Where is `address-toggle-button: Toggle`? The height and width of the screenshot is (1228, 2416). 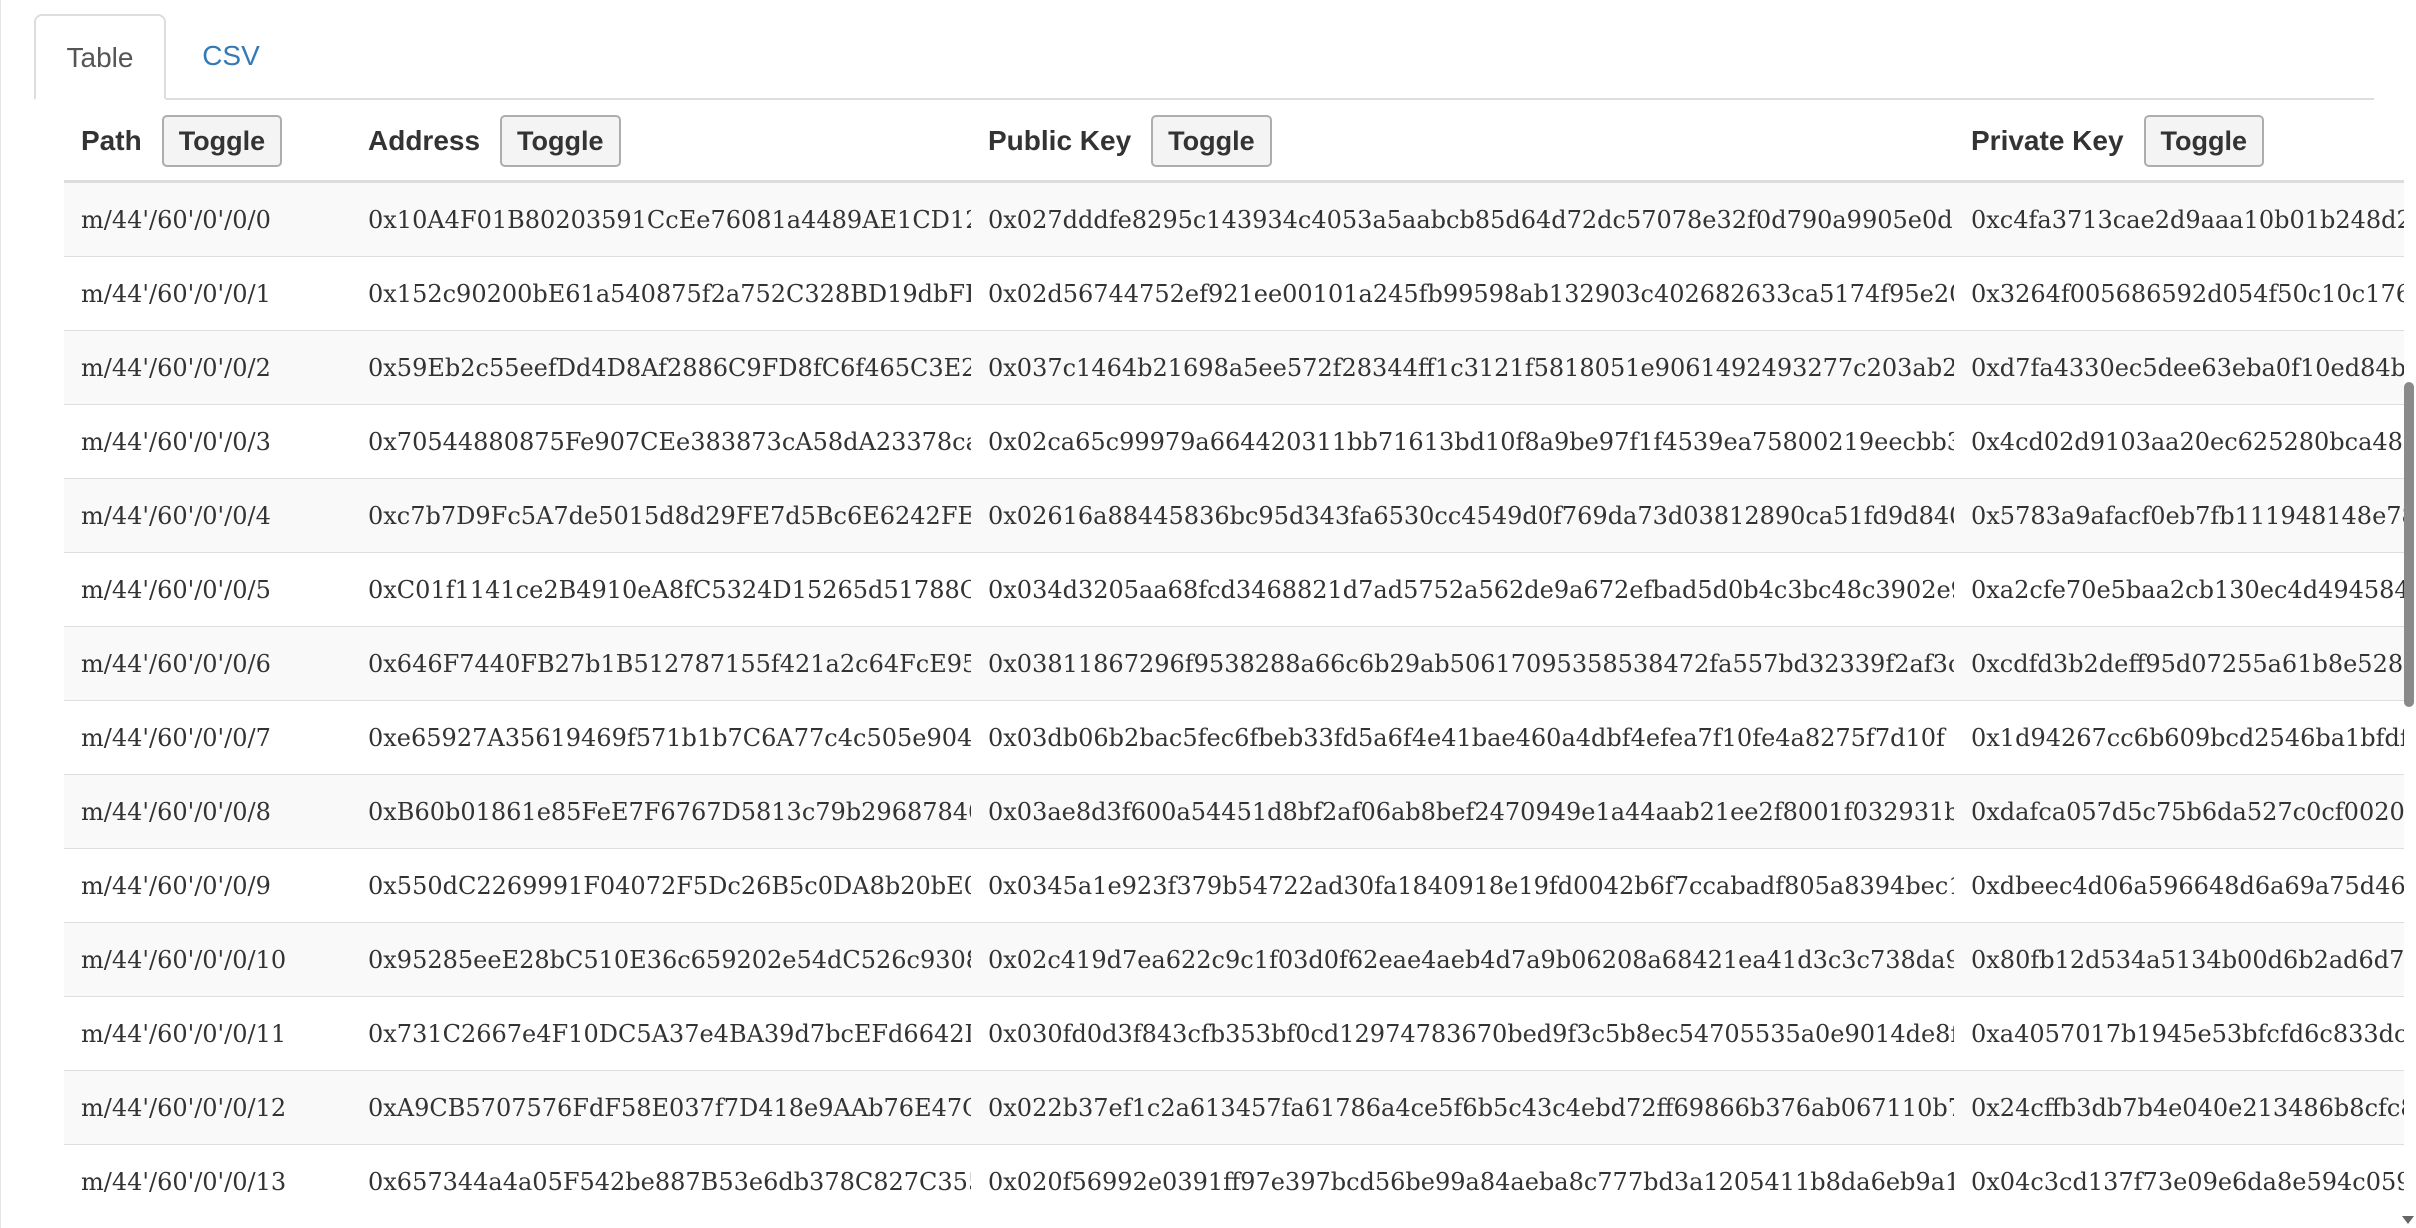 address-toggle-button: Toggle is located at coordinates (560, 141).